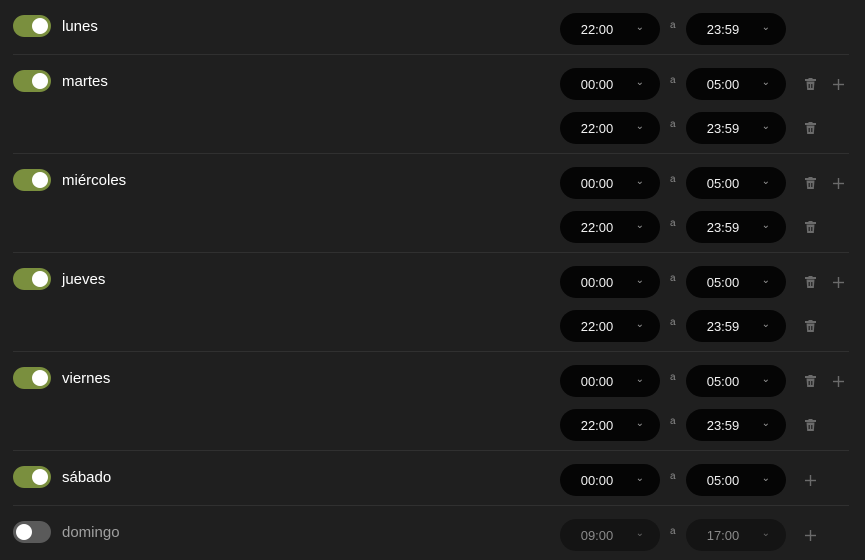  Describe the element at coordinates (597, 535) in the screenshot. I see `start-time-value: 09:00` at that location.